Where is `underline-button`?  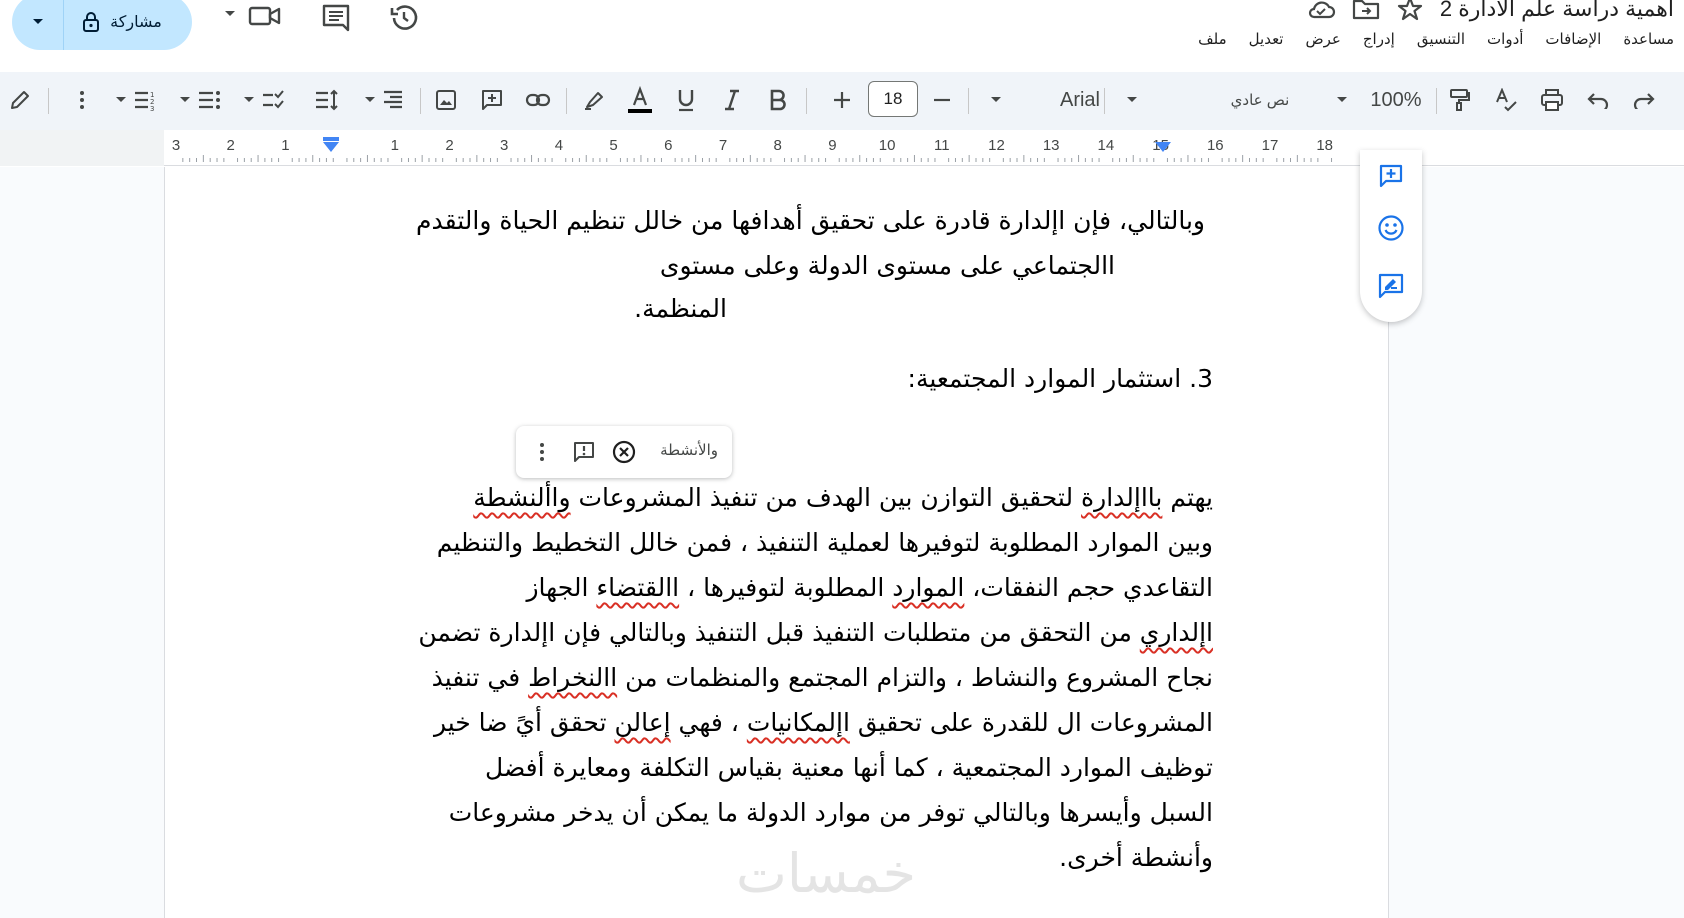 underline-button is located at coordinates (686, 100).